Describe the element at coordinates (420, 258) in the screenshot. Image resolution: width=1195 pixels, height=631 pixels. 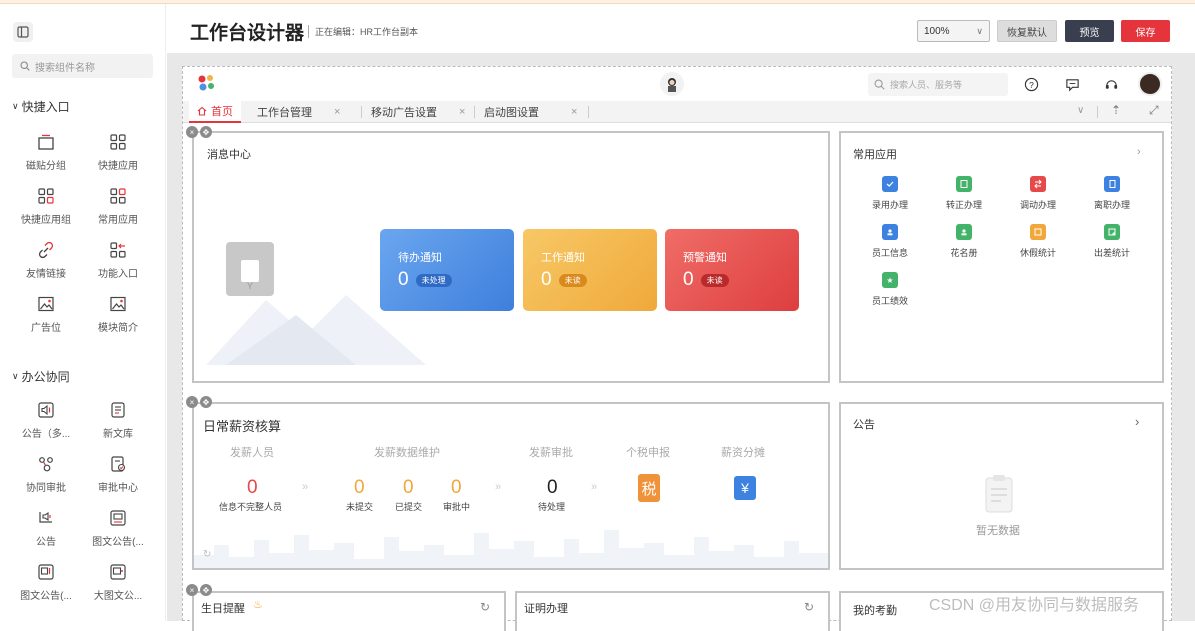
I see `tile-title: 待办通知` at that location.